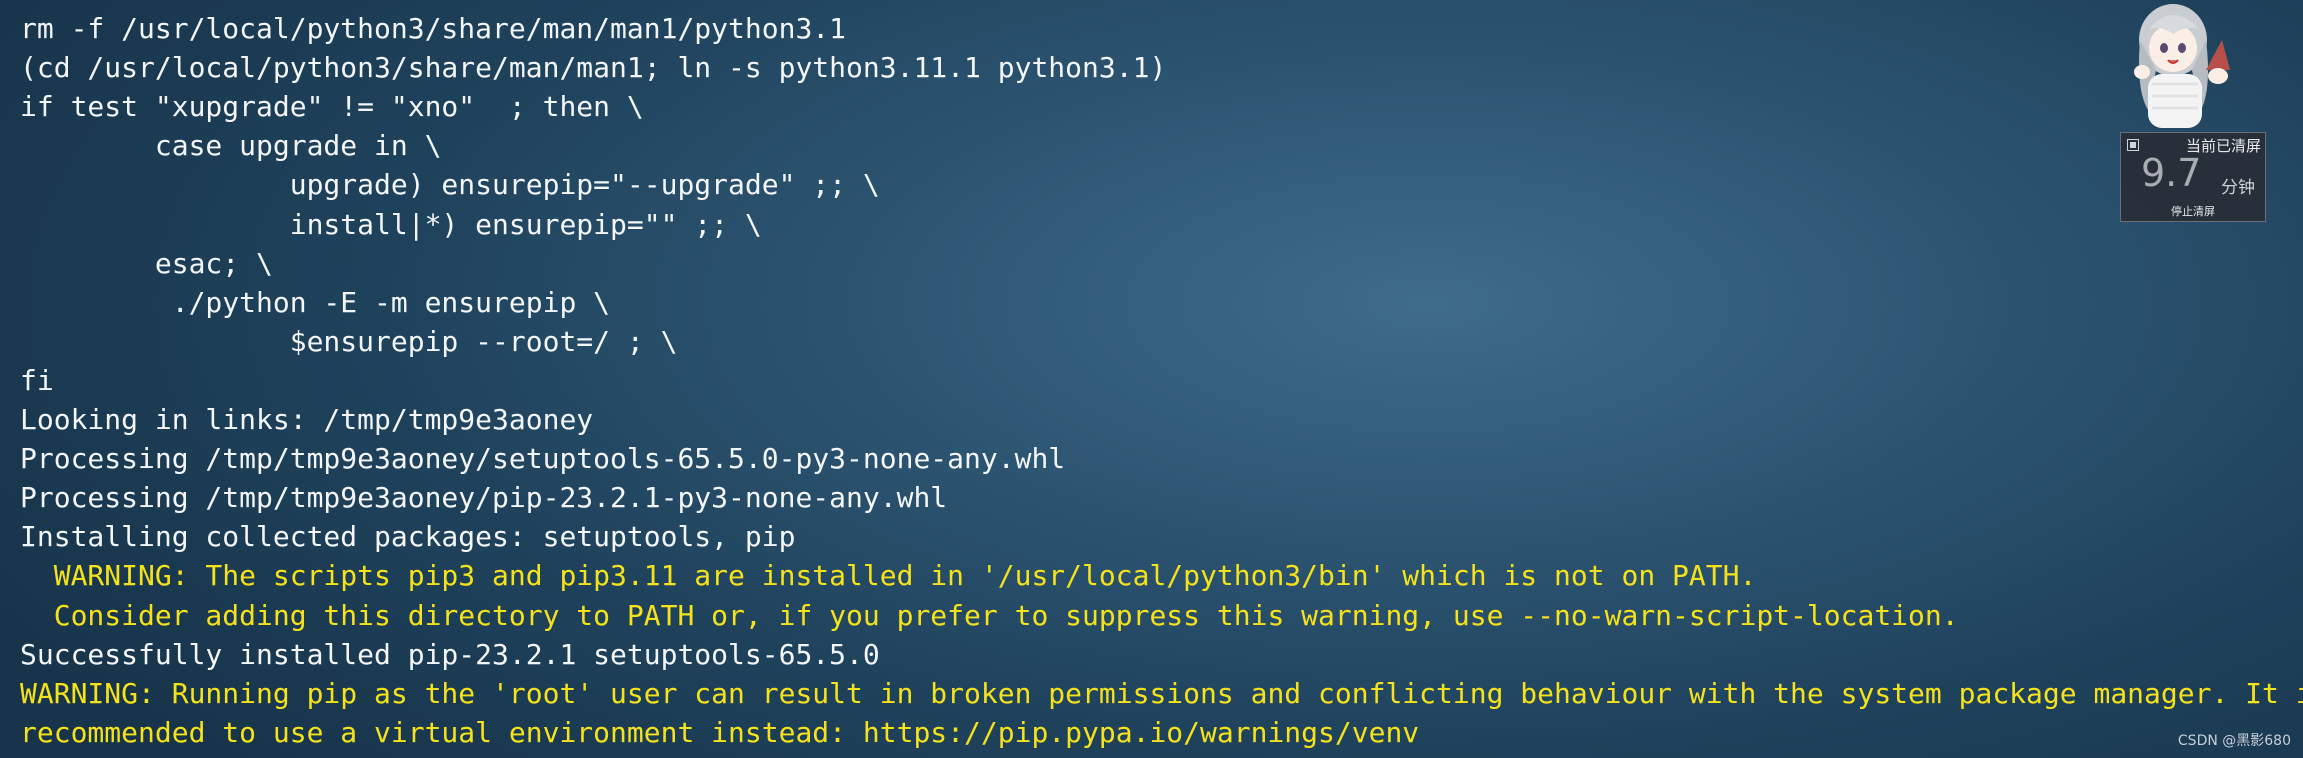 The image size is (2303, 758). Describe the element at coordinates (37, 380) in the screenshot. I see `terminal-line: fi` at that location.